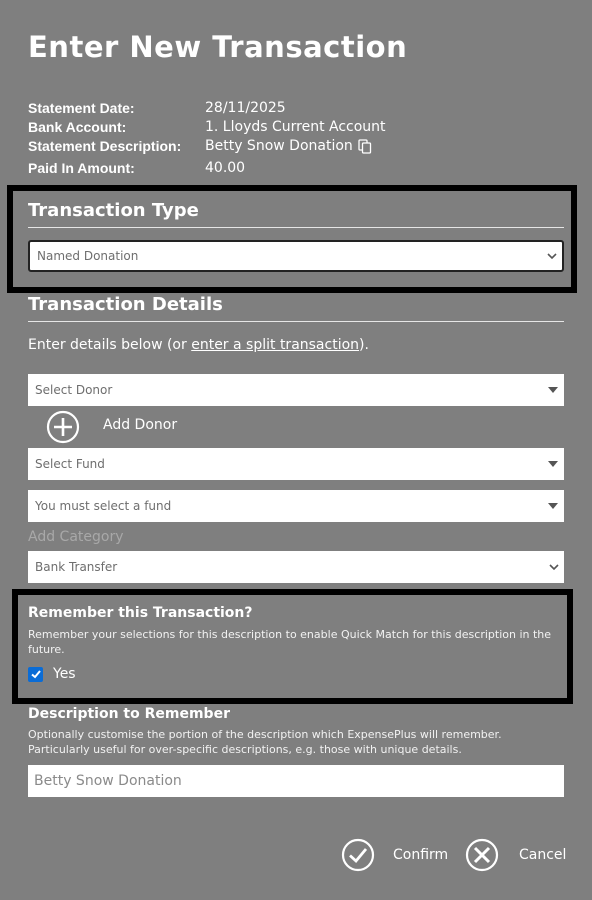  Describe the element at coordinates (358, 855) in the screenshot. I see `check-circle-icon` at that location.